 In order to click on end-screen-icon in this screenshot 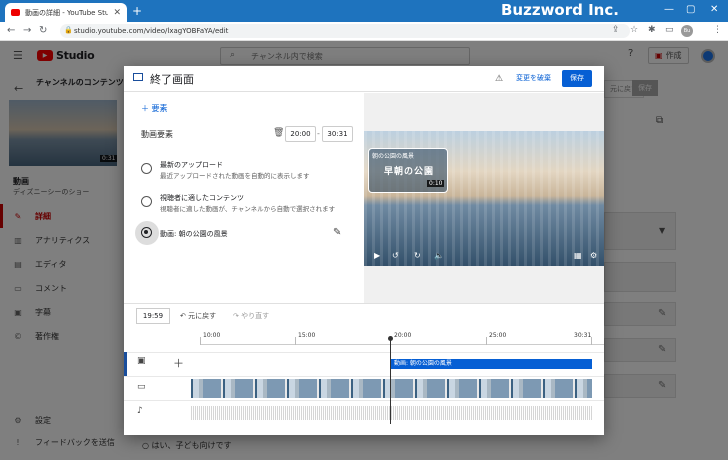, I will do `click(138, 77)`.